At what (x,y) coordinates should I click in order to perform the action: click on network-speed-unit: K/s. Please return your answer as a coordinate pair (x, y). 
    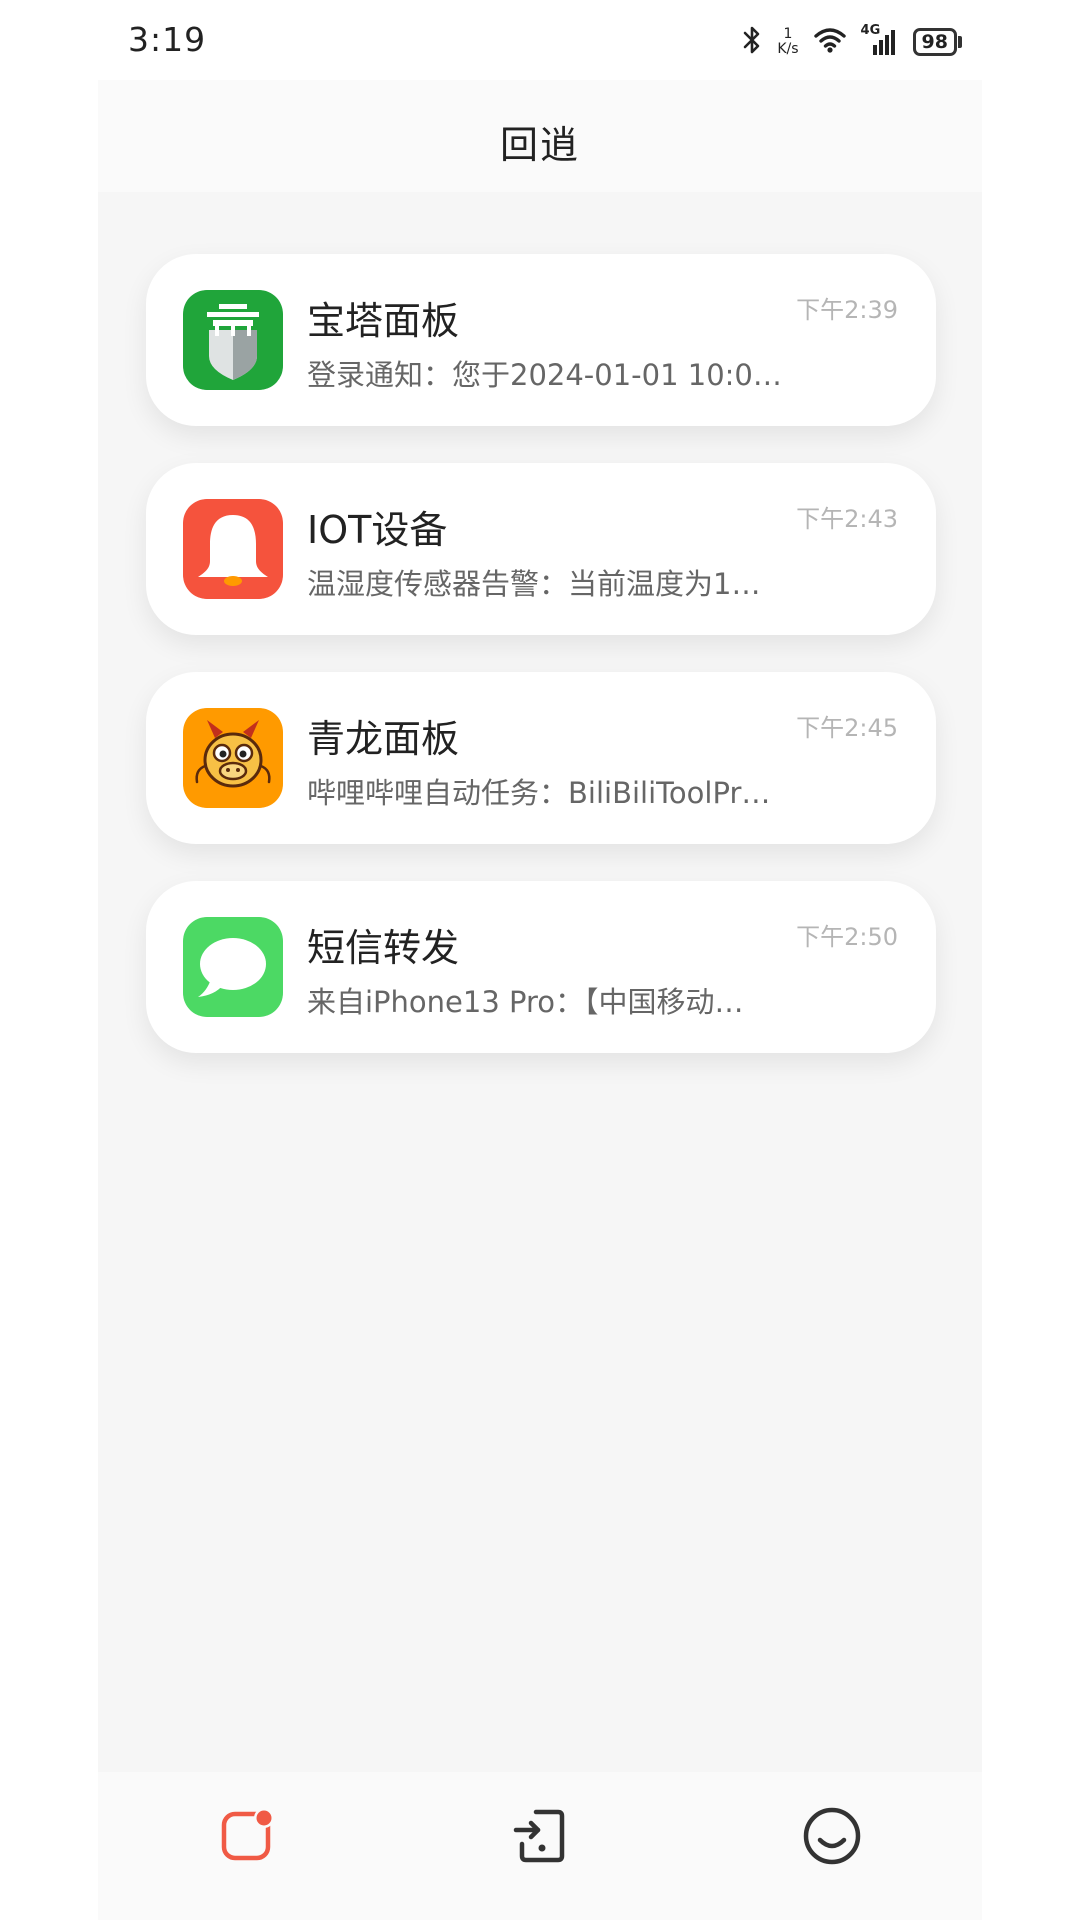
    Looking at the image, I should click on (788, 49).